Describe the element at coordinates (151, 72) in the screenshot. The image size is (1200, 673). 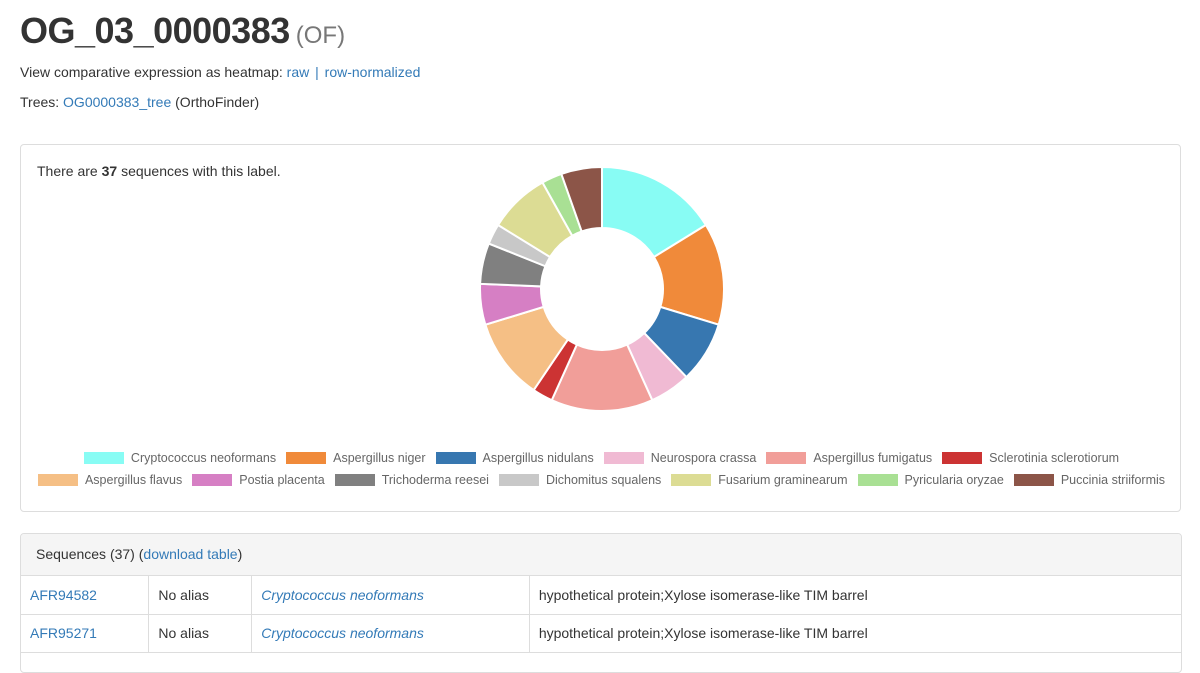
I see `heatmap-label: View comparative expression as heatmap:` at that location.